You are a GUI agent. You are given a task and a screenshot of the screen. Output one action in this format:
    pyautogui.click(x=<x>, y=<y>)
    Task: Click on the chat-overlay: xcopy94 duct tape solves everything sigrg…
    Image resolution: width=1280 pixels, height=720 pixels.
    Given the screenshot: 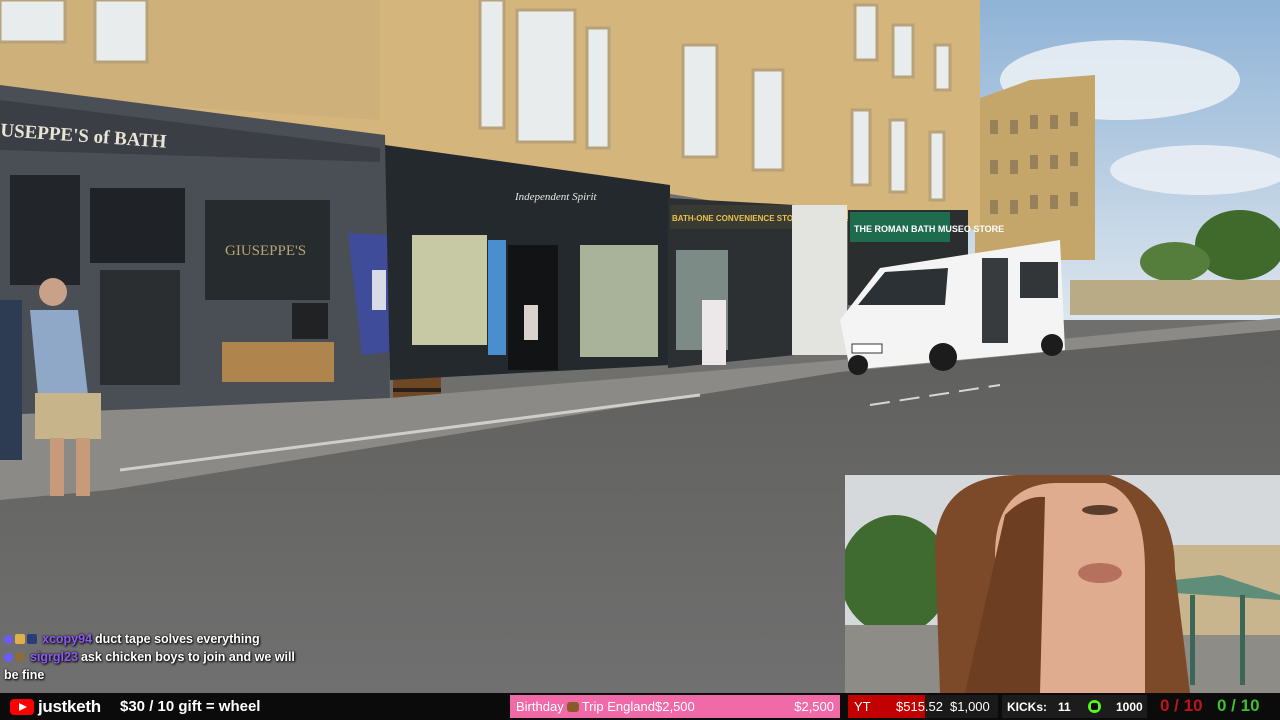 What is the action you would take?
    pyautogui.click(x=154, y=657)
    